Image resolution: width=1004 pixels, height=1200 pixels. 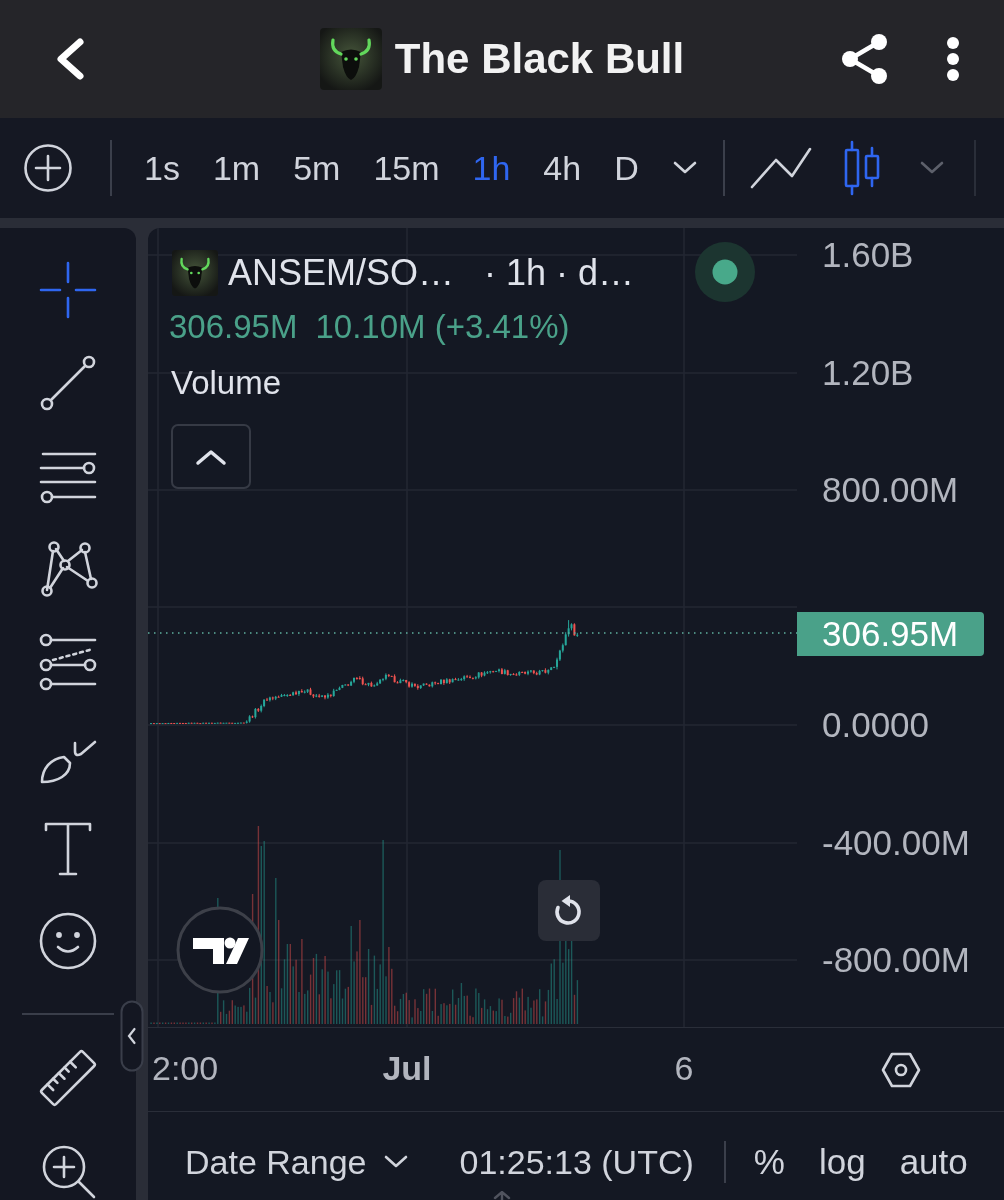 I want to click on more-icon, so click(x=953, y=59).